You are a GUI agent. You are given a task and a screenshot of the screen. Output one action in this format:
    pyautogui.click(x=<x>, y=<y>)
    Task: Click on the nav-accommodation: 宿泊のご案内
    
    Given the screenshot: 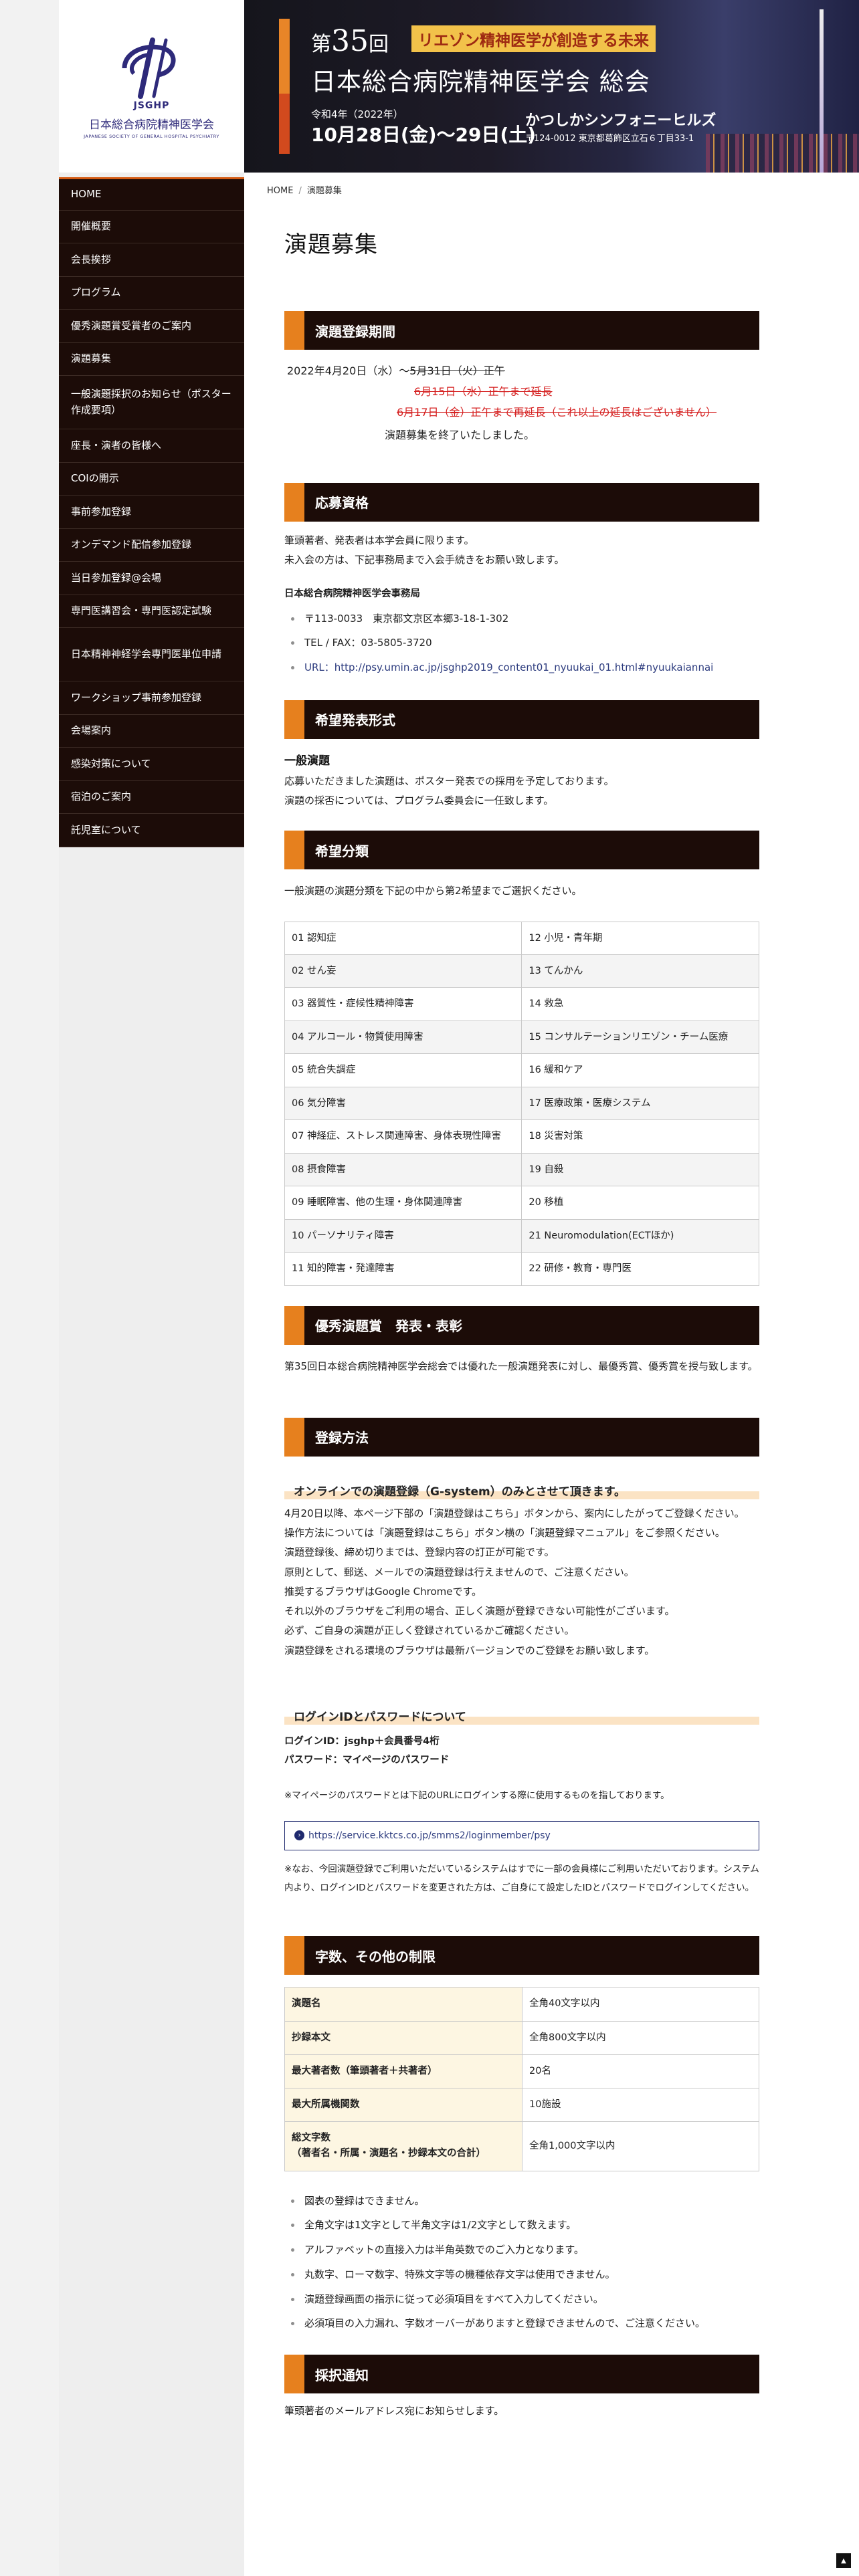 What is the action you would take?
    pyautogui.click(x=151, y=797)
    